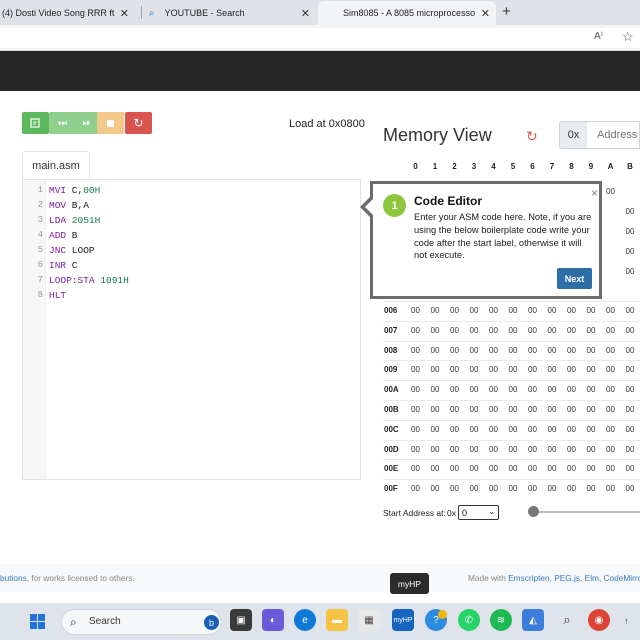  Describe the element at coordinates (35, 123) in the screenshot. I see `assemble-button` at that location.